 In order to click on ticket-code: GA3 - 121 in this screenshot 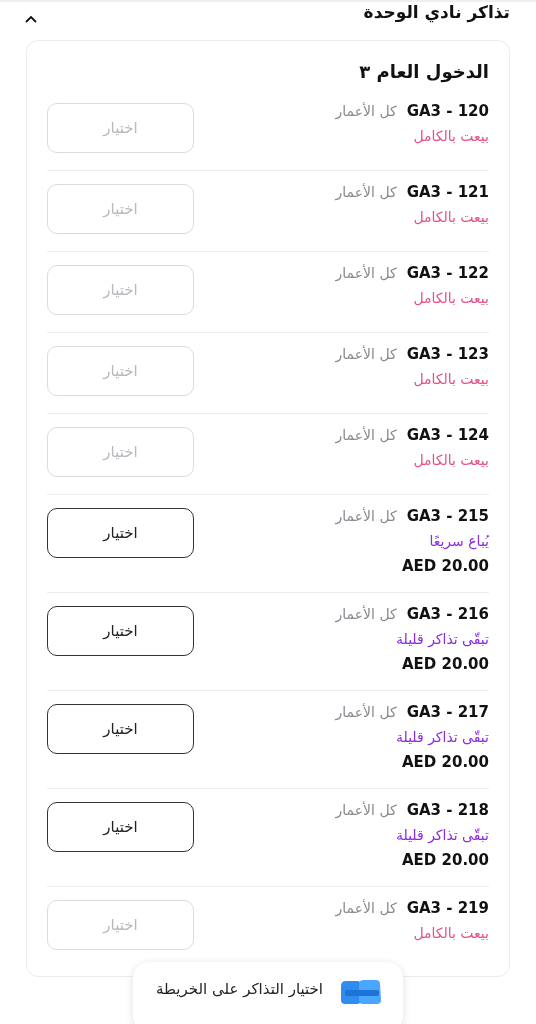, I will do `click(447, 192)`.